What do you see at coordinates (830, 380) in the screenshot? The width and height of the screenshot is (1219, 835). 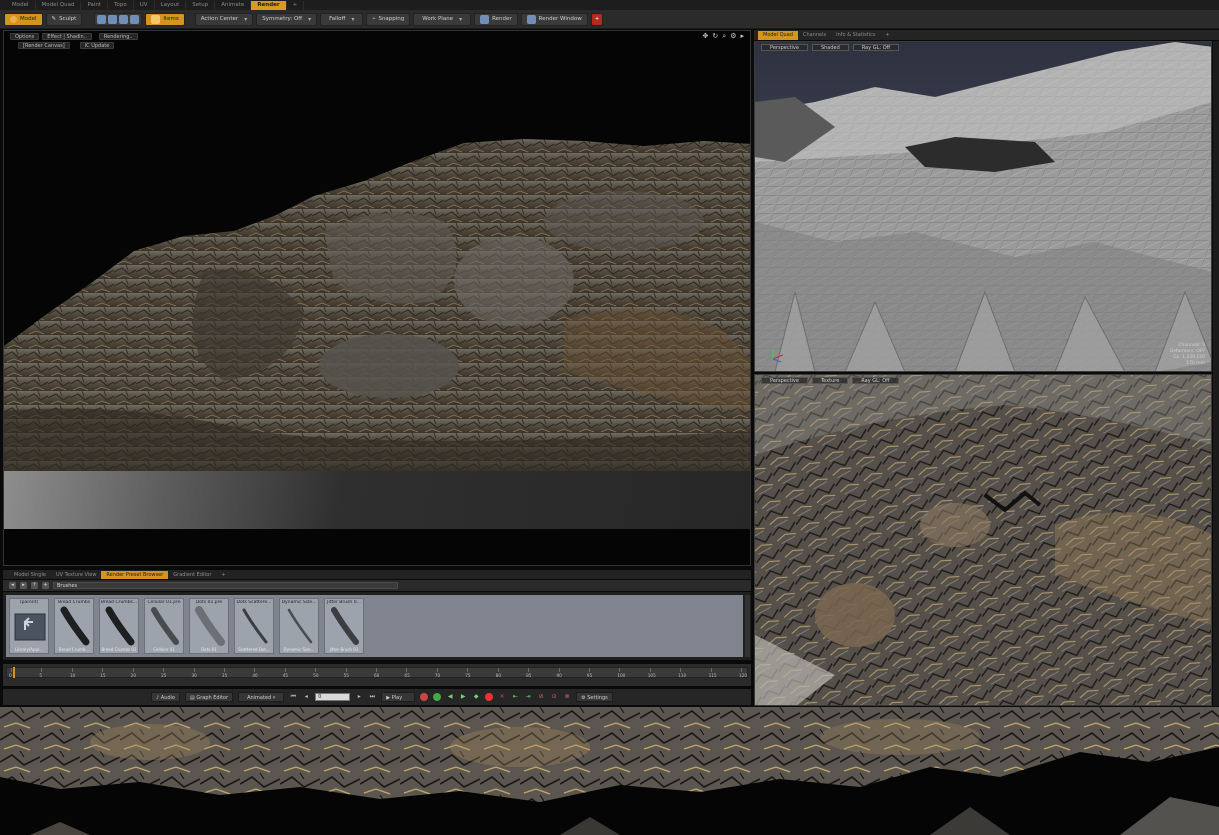 I see `shading-dropdown: Texture` at bounding box center [830, 380].